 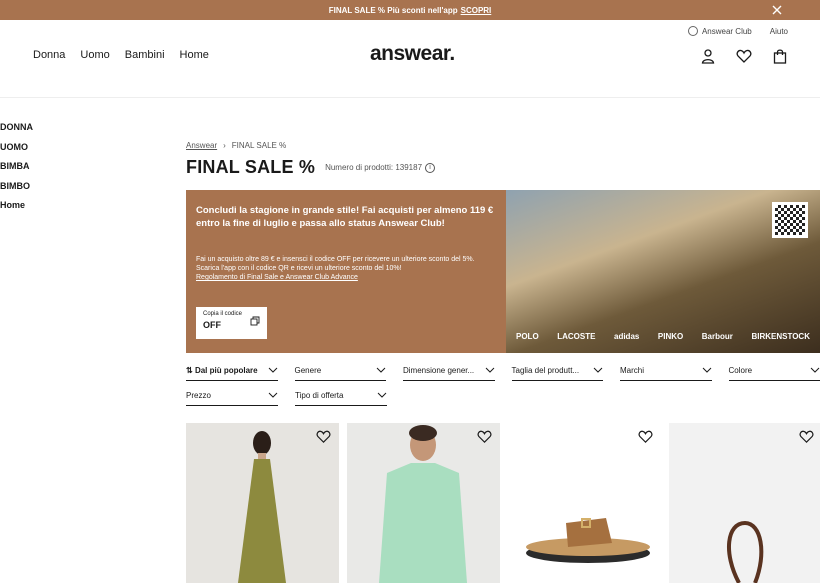 I want to click on filter-tipo-offerta: Tipo di offerta, so click(x=341, y=395).